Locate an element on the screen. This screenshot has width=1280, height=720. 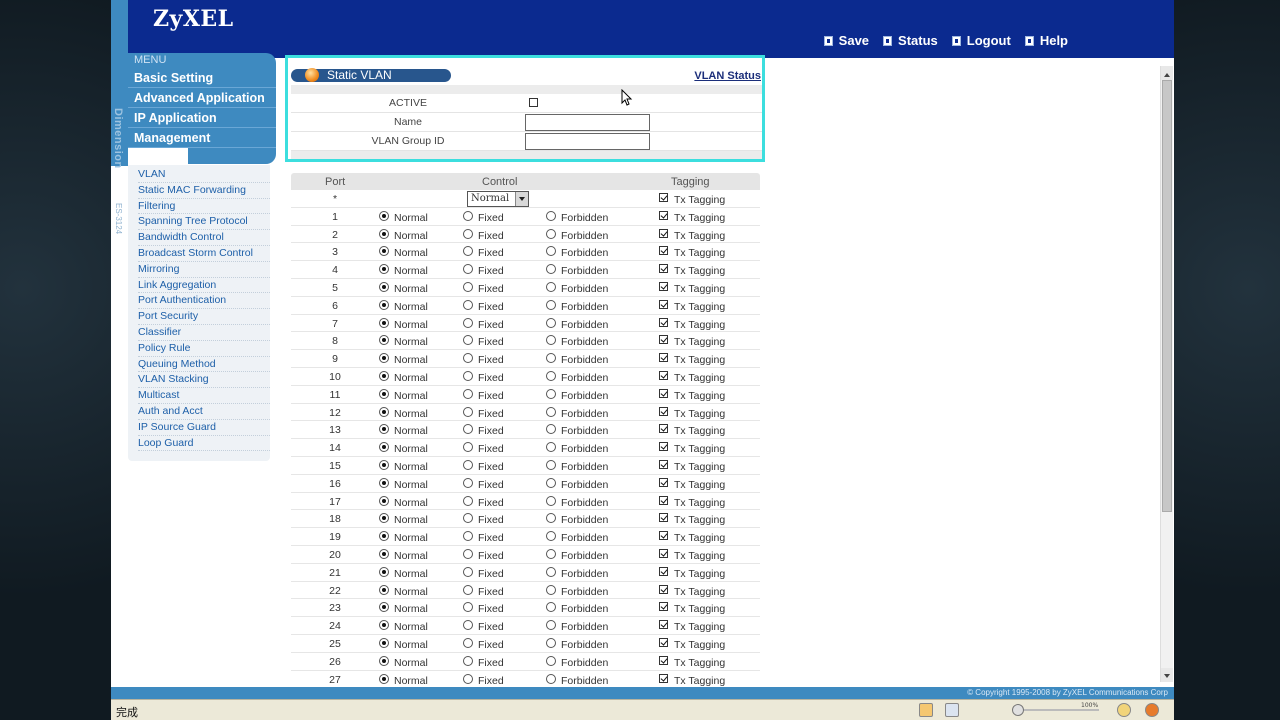
zoom-knob is located at coordinates (1018, 710).